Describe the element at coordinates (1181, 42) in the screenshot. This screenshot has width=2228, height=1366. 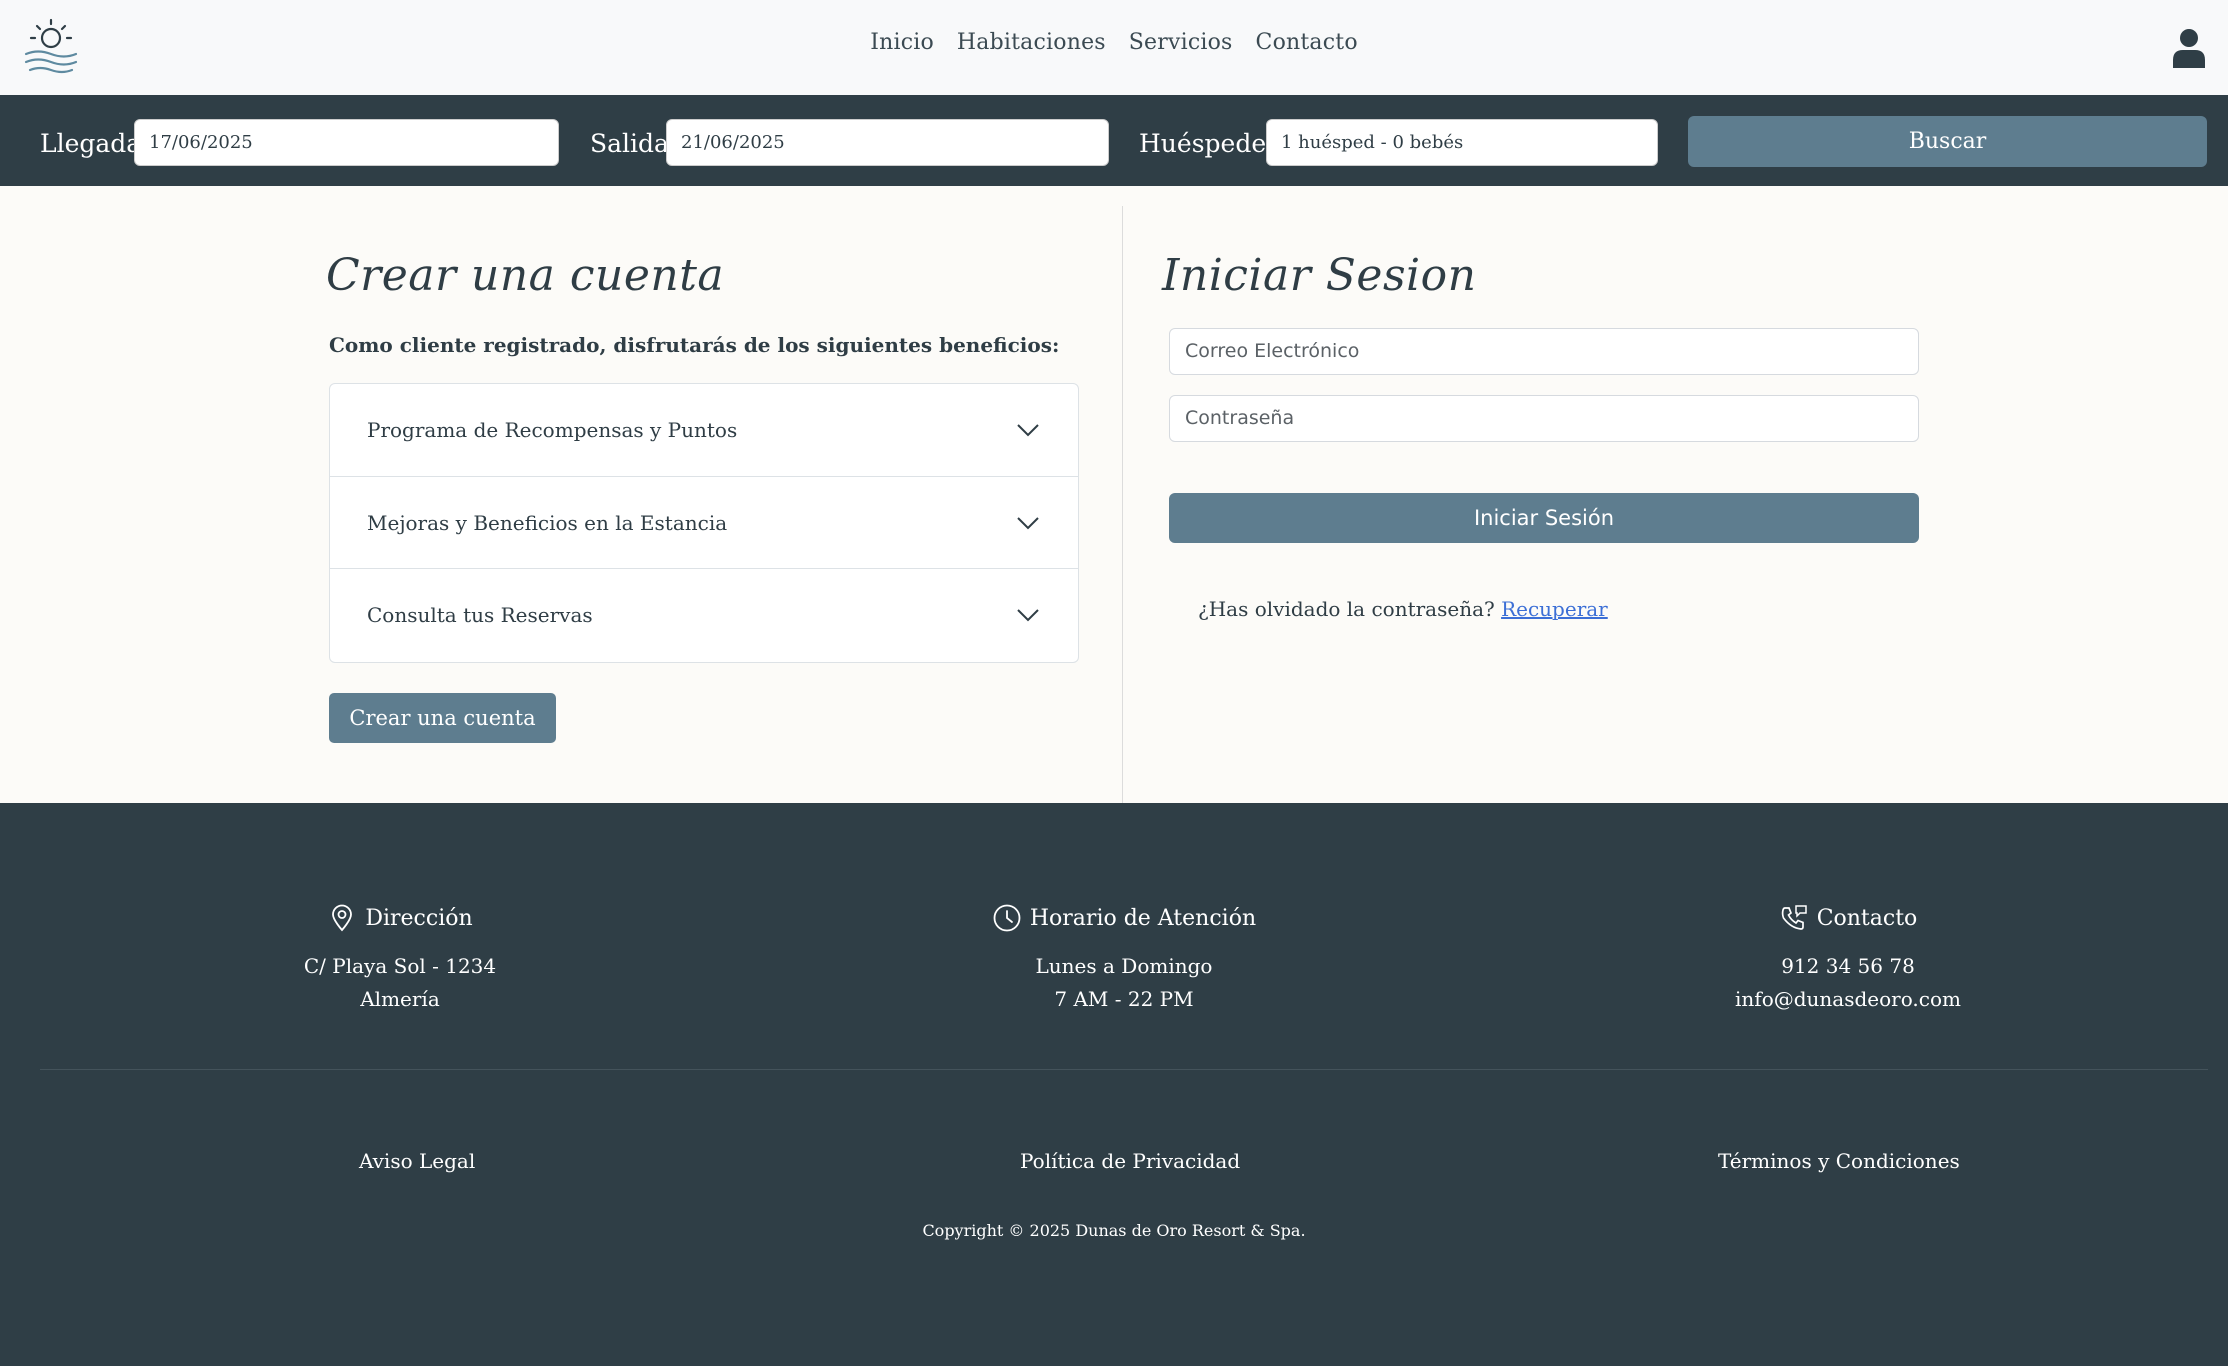
I see `nav-servicios: Servicios` at that location.